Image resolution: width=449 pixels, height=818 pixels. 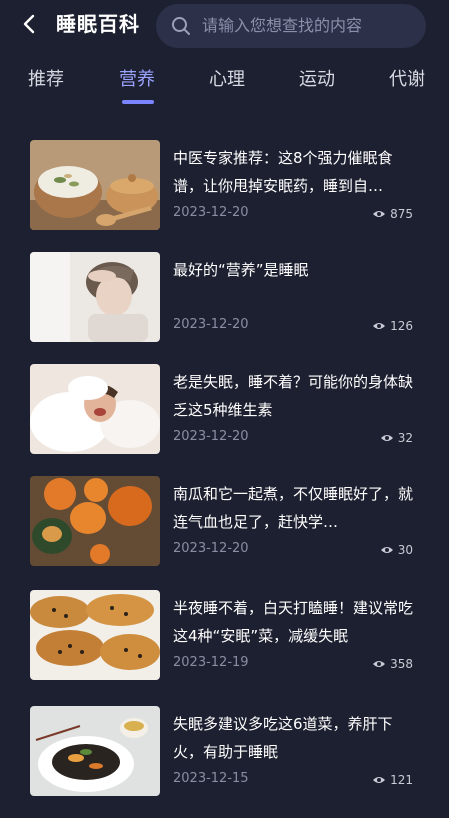 I want to click on tab-recommend: 推荐, so click(x=46, y=80).